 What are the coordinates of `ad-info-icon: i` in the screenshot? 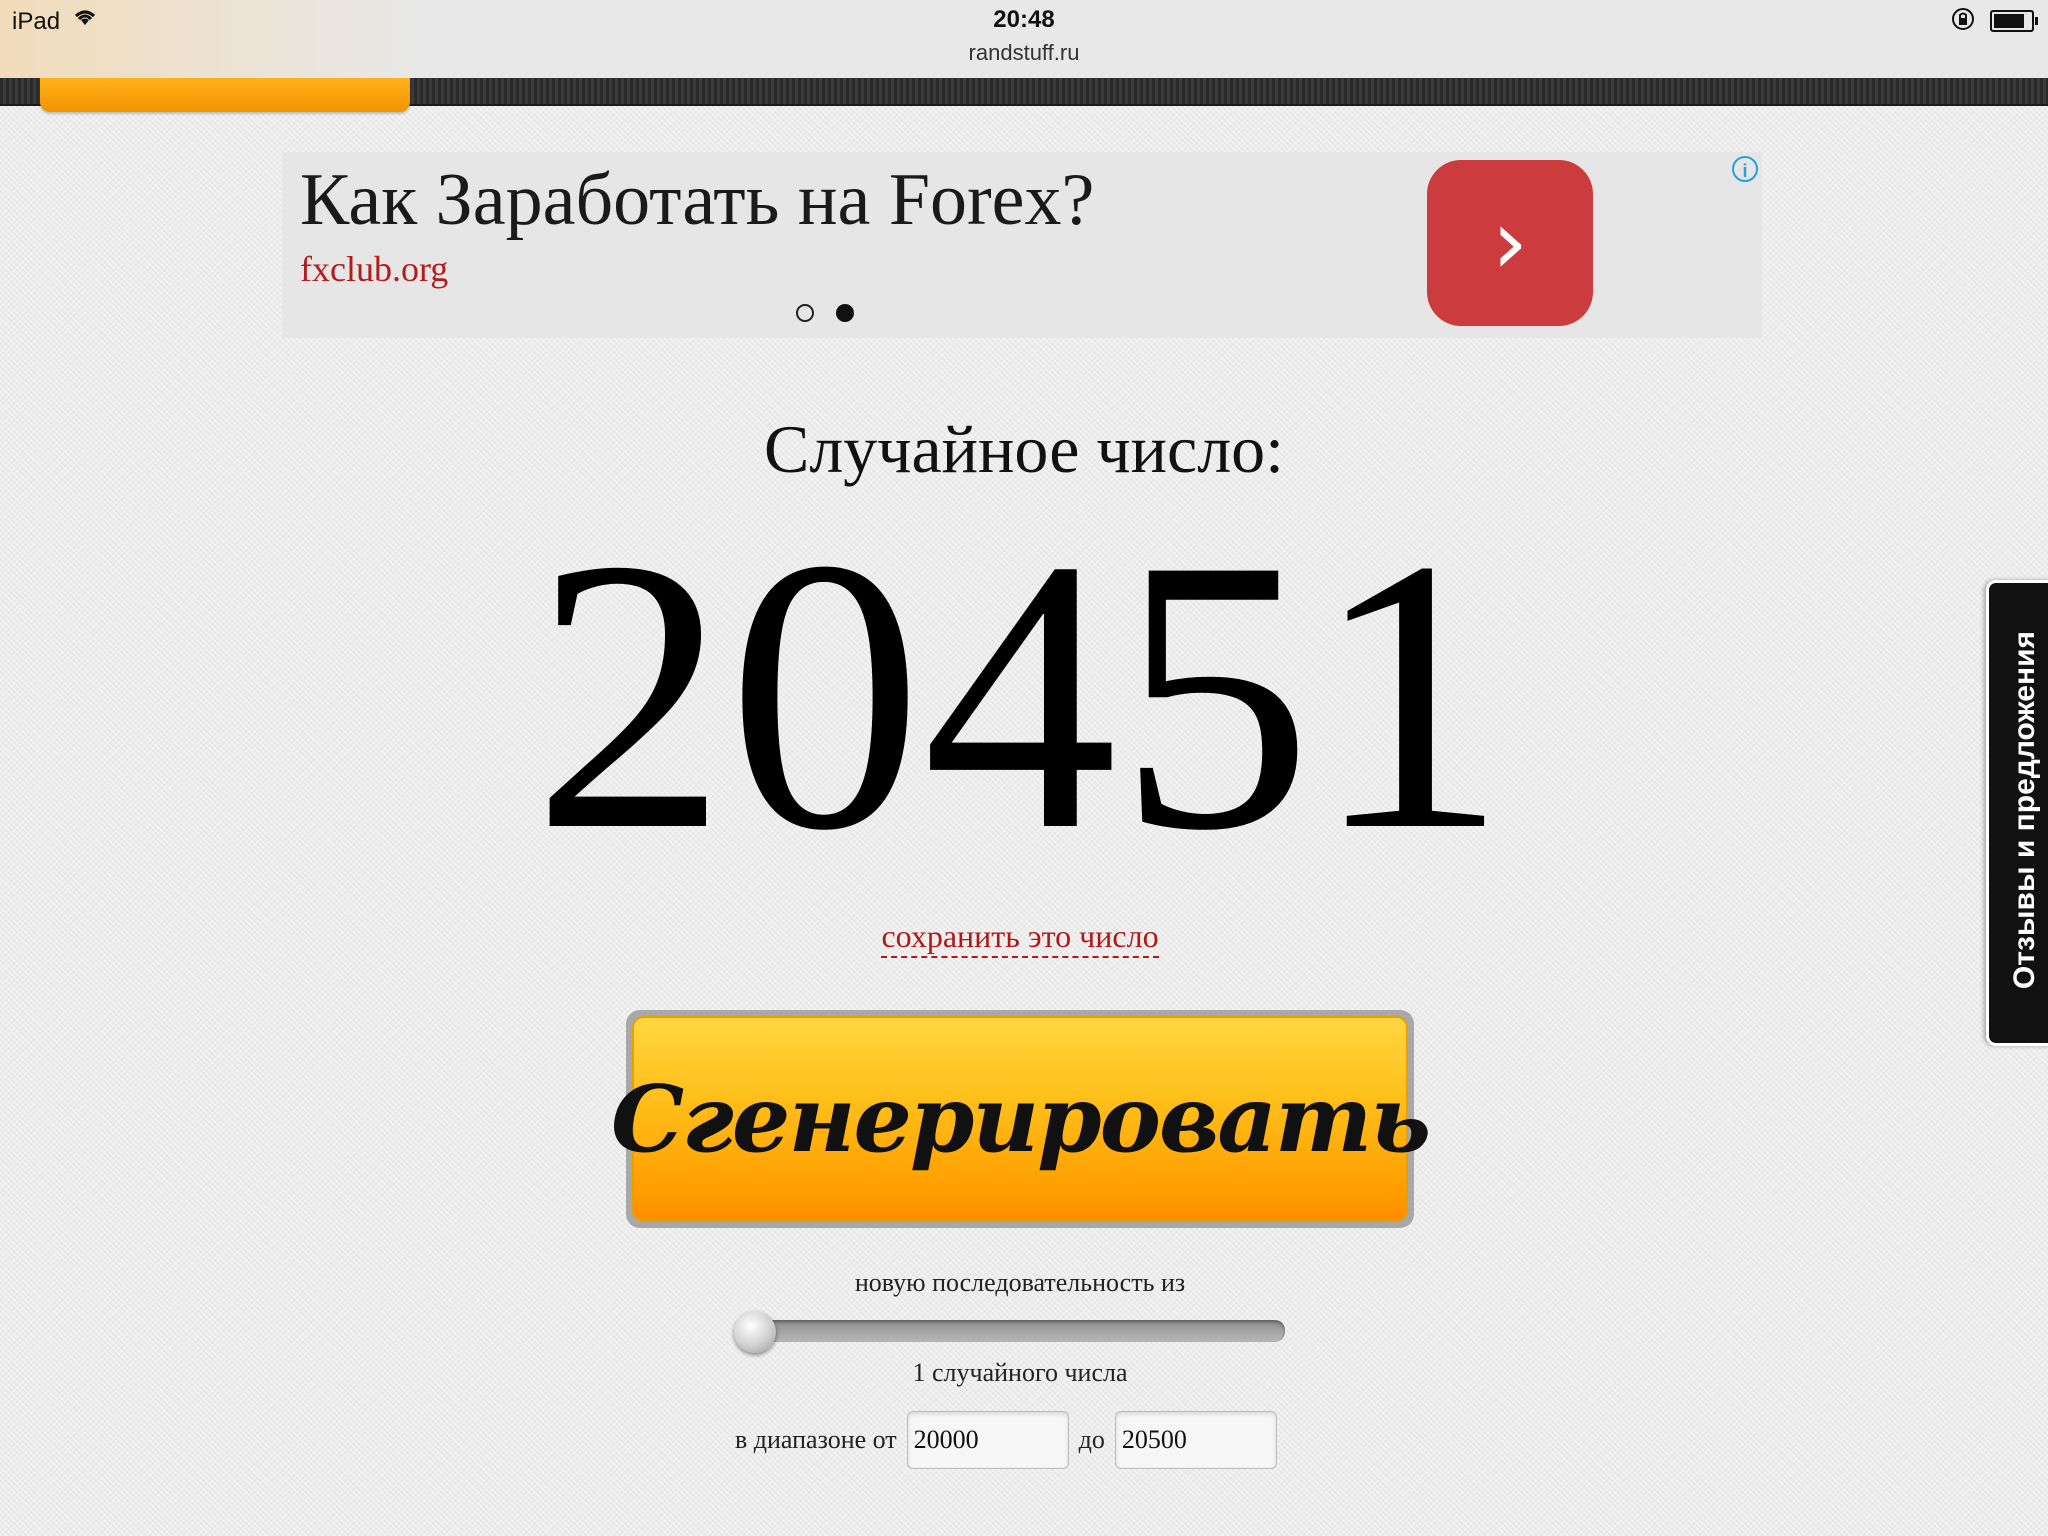 It's located at (1745, 169).